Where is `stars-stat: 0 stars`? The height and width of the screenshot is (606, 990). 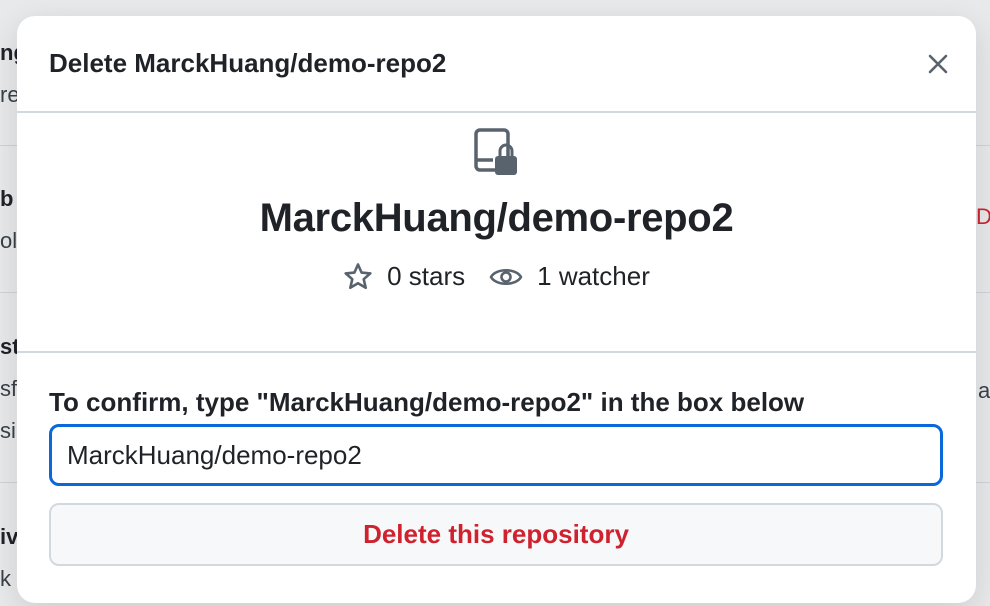 stars-stat: 0 stars is located at coordinates (404, 276).